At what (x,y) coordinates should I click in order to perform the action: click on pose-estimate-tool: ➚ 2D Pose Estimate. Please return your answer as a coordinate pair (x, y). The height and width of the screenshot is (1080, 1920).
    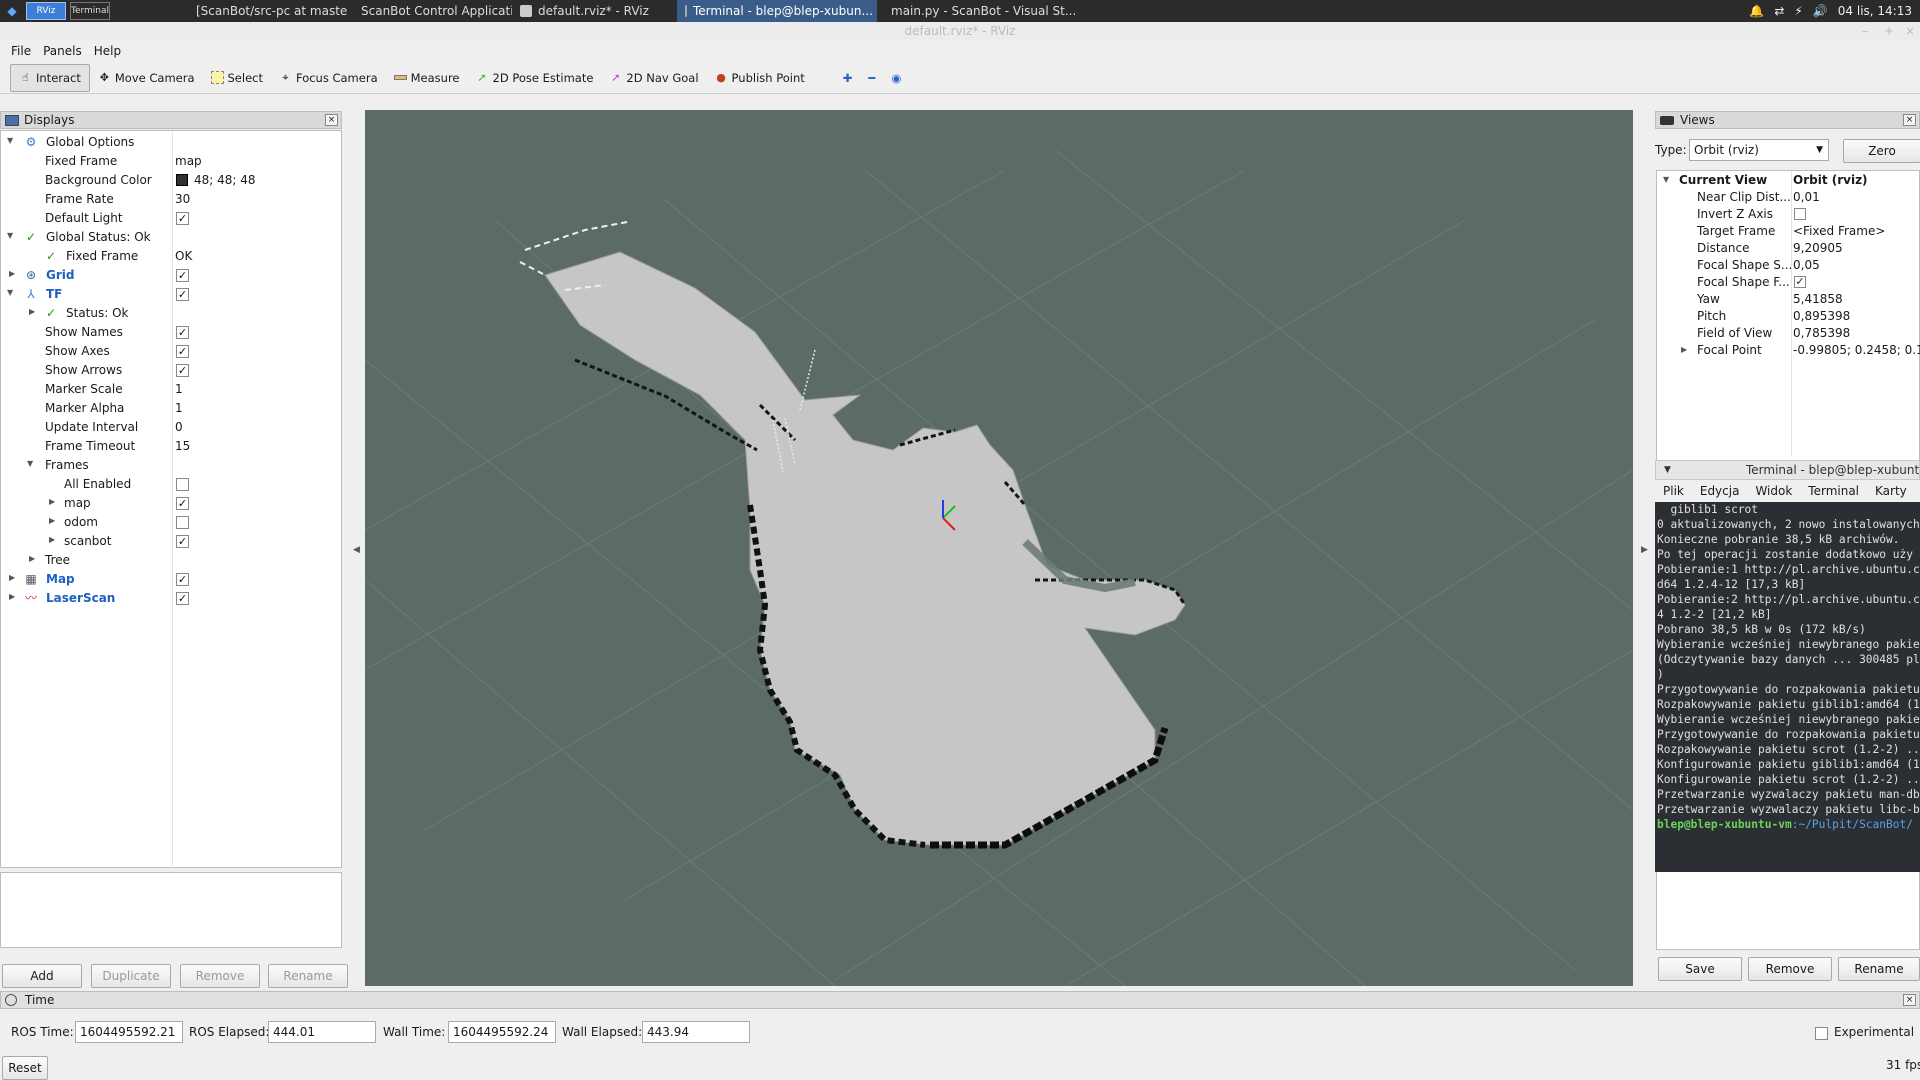
    Looking at the image, I should click on (535, 78).